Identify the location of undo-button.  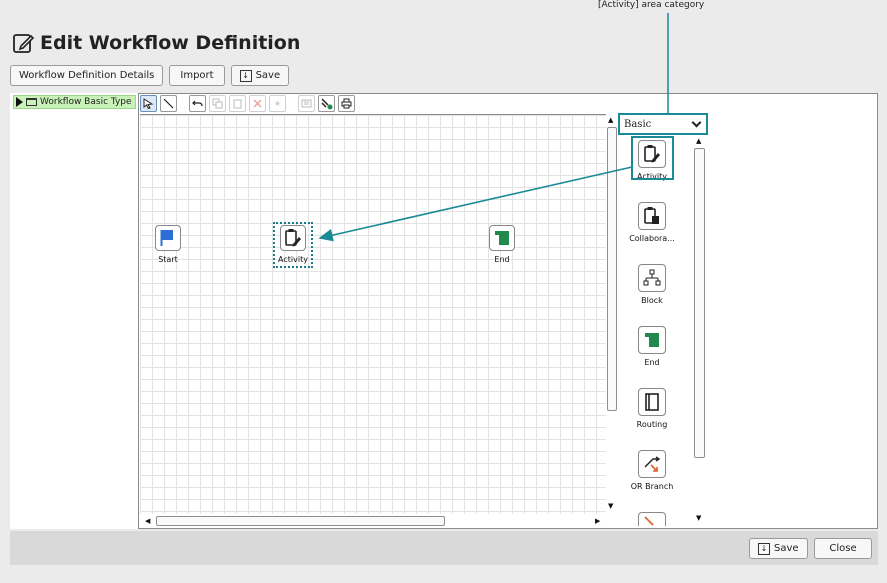
(197, 103).